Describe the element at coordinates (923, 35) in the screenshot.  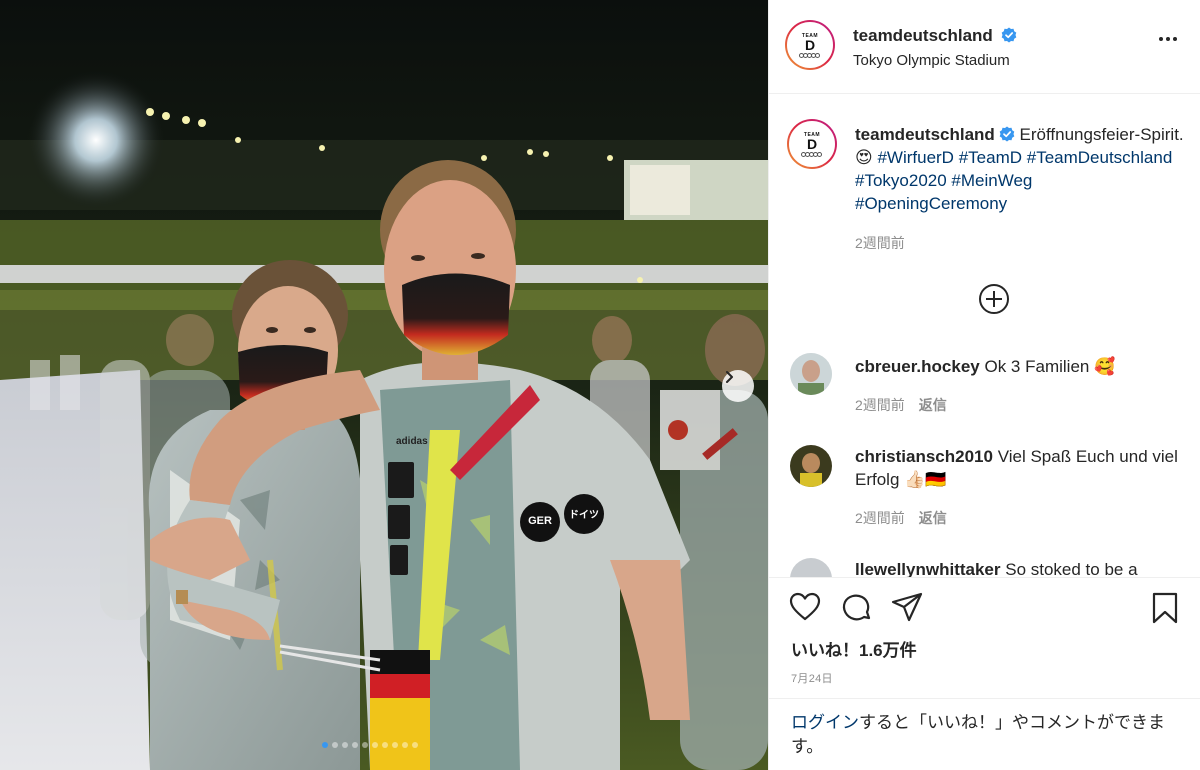
I see `header-username: teamdeutschland` at that location.